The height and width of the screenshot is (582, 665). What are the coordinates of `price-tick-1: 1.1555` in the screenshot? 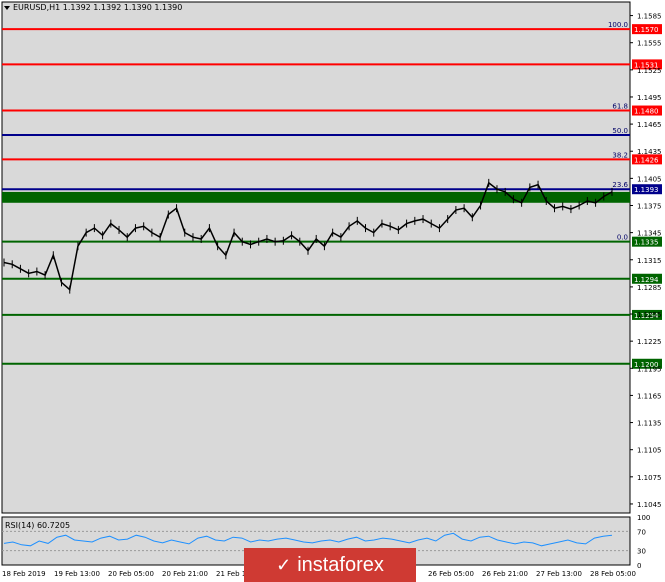 It's located at (649, 44).